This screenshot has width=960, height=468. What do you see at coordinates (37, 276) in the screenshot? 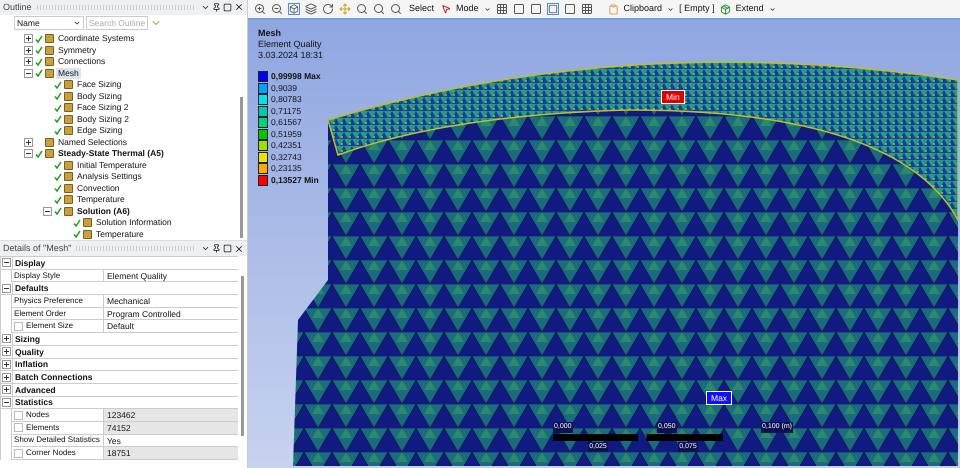
I see `property-label: Display Style` at bounding box center [37, 276].